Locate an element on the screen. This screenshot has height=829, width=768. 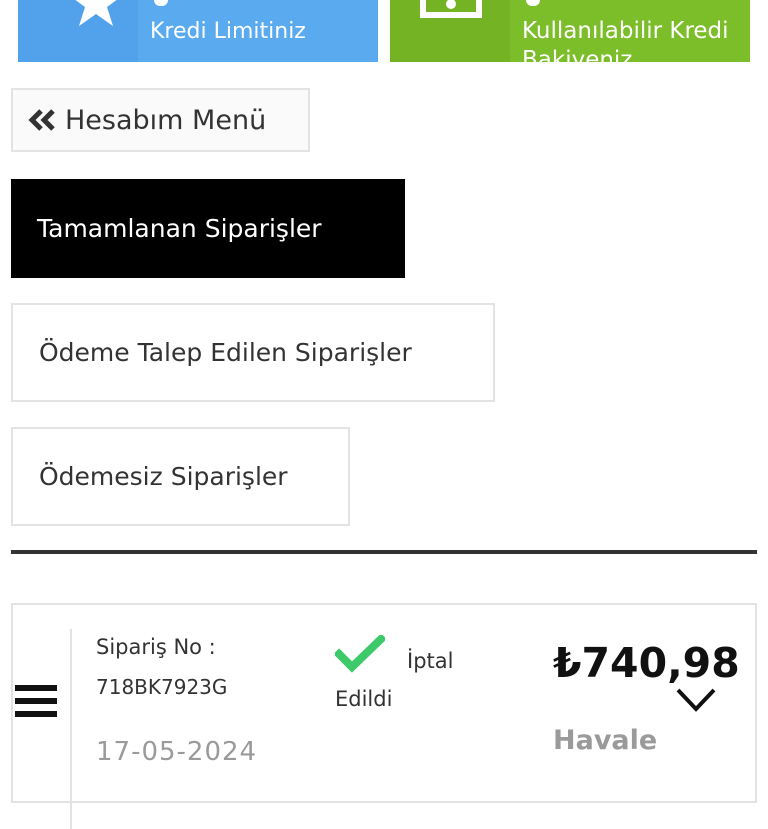
credit-limit-value-partial is located at coordinates (161, 3).